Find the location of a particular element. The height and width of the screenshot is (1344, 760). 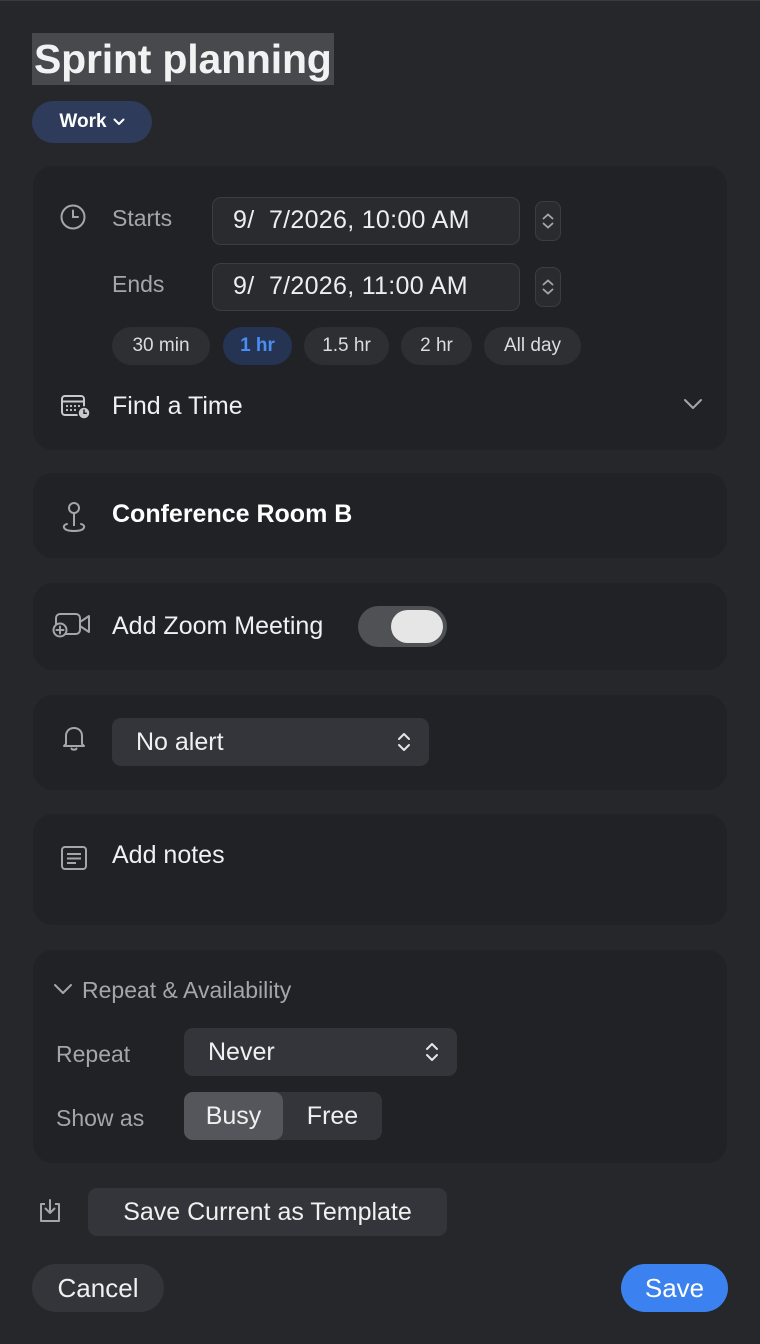

show-as-label: Show as is located at coordinates (100, 1118).